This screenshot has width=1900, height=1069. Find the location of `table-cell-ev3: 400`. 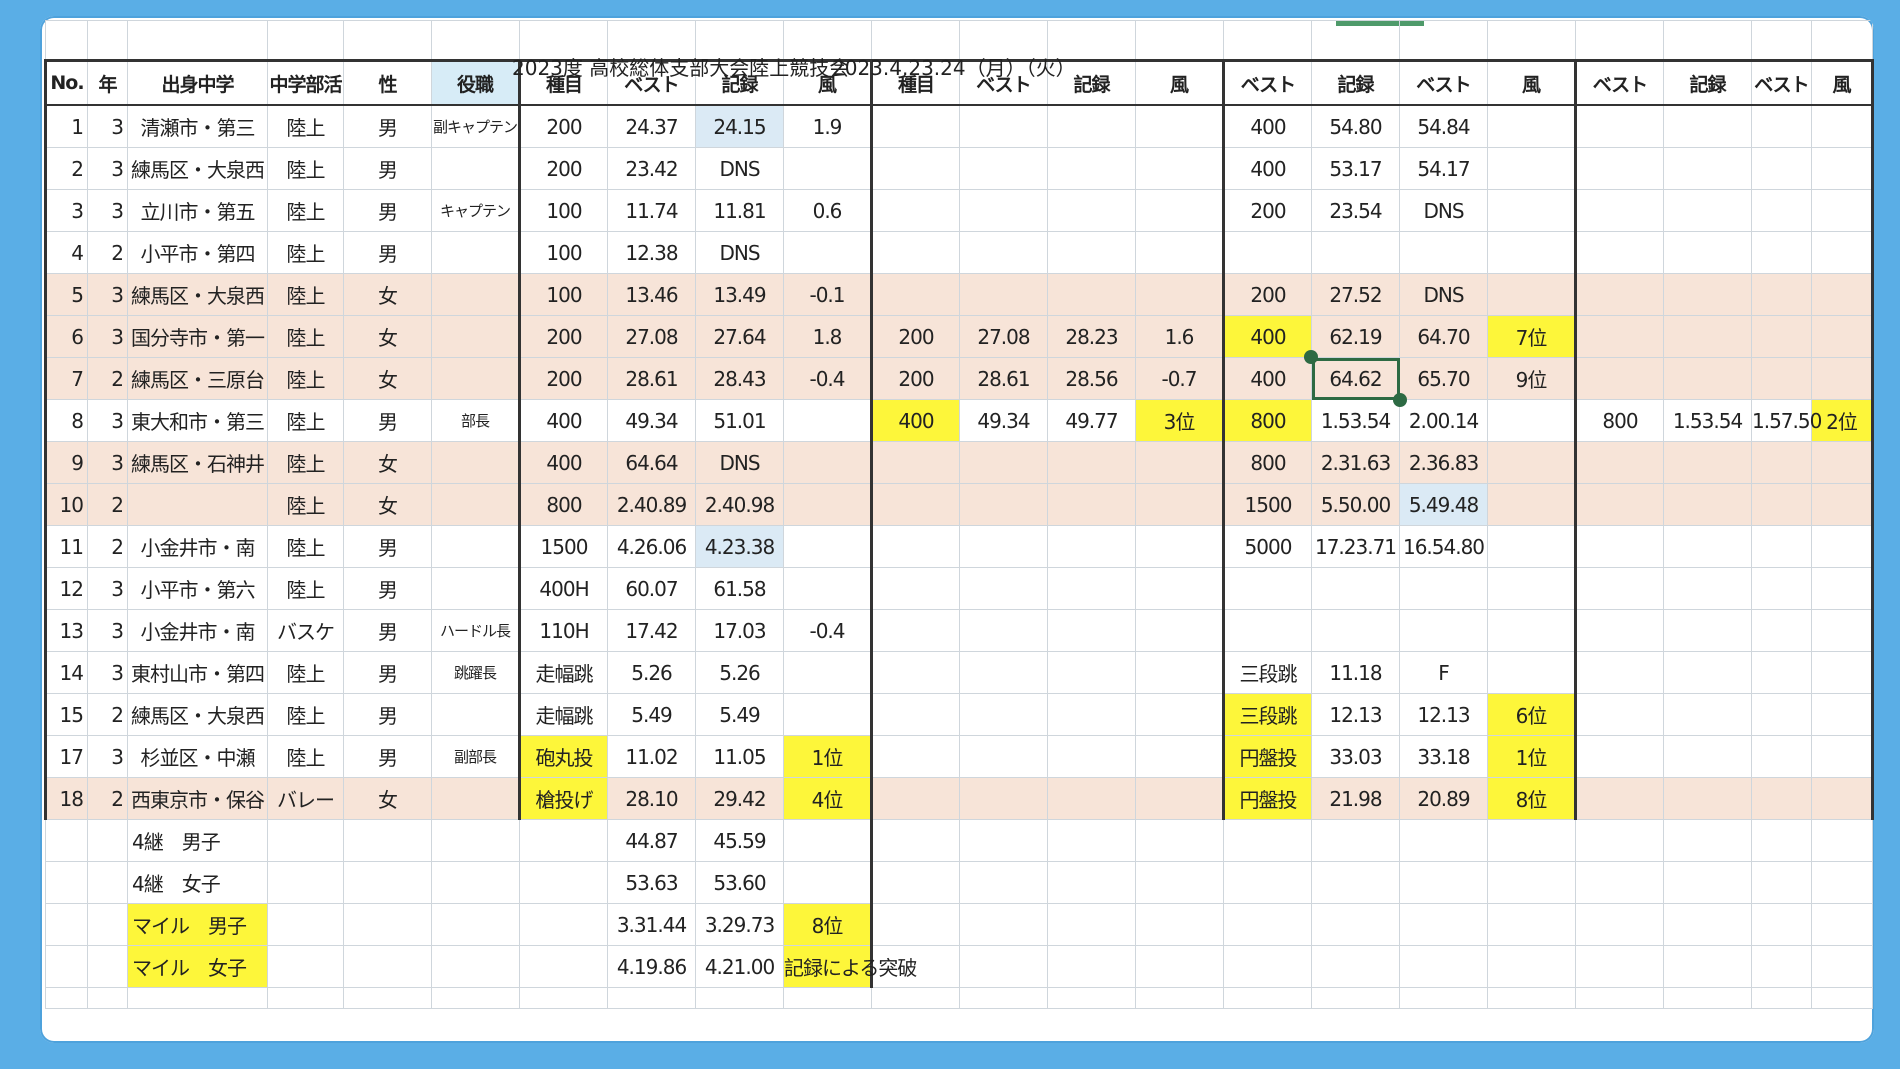

table-cell-ev3: 400 is located at coordinates (1267, 168).